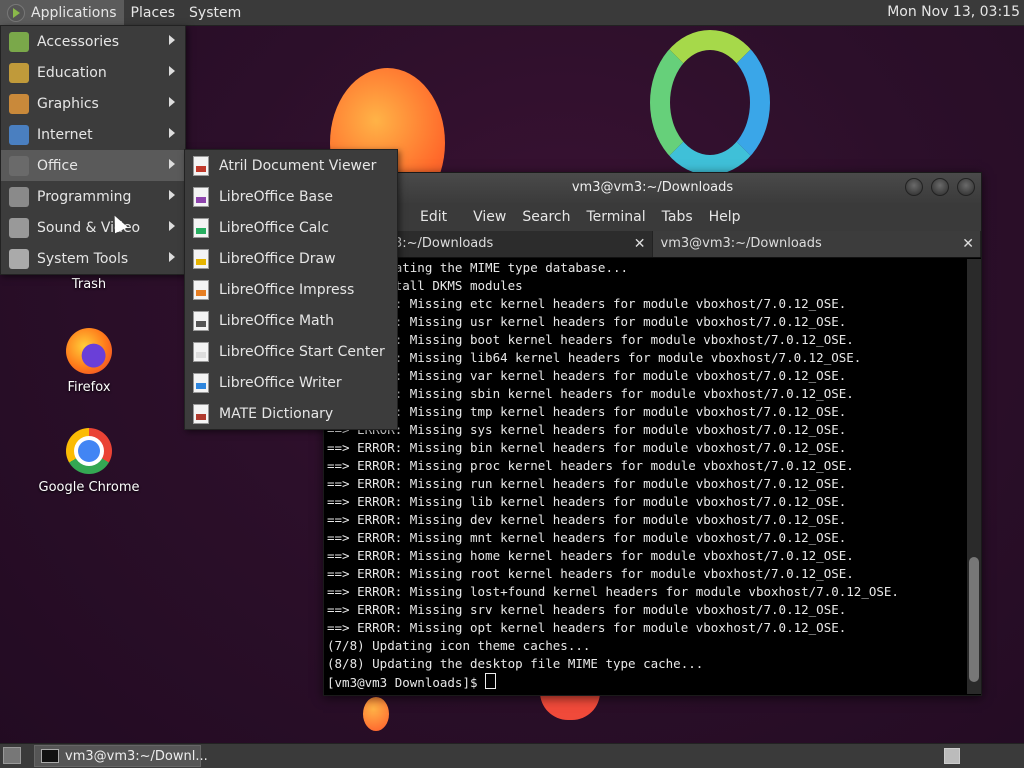 This screenshot has width=1024, height=768. I want to click on terminal-prompt-line: [vm3@vm3 Downloads]$, so click(647, 682).